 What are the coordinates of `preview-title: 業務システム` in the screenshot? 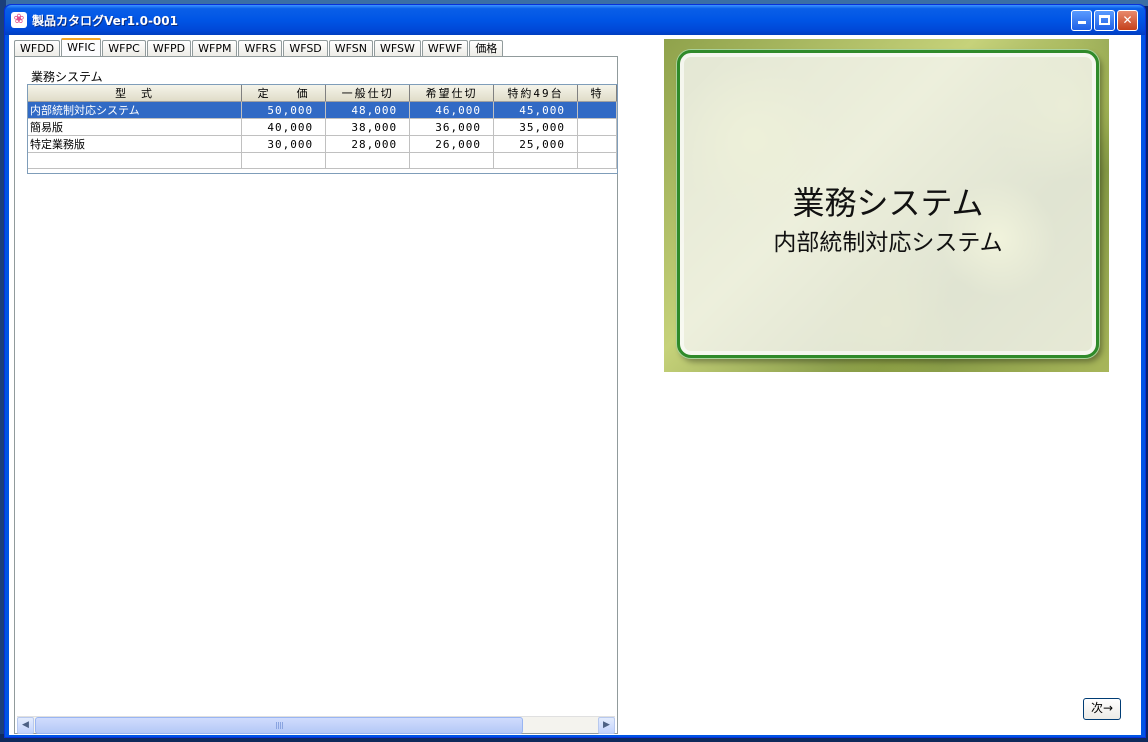 It's located at (888, 203).